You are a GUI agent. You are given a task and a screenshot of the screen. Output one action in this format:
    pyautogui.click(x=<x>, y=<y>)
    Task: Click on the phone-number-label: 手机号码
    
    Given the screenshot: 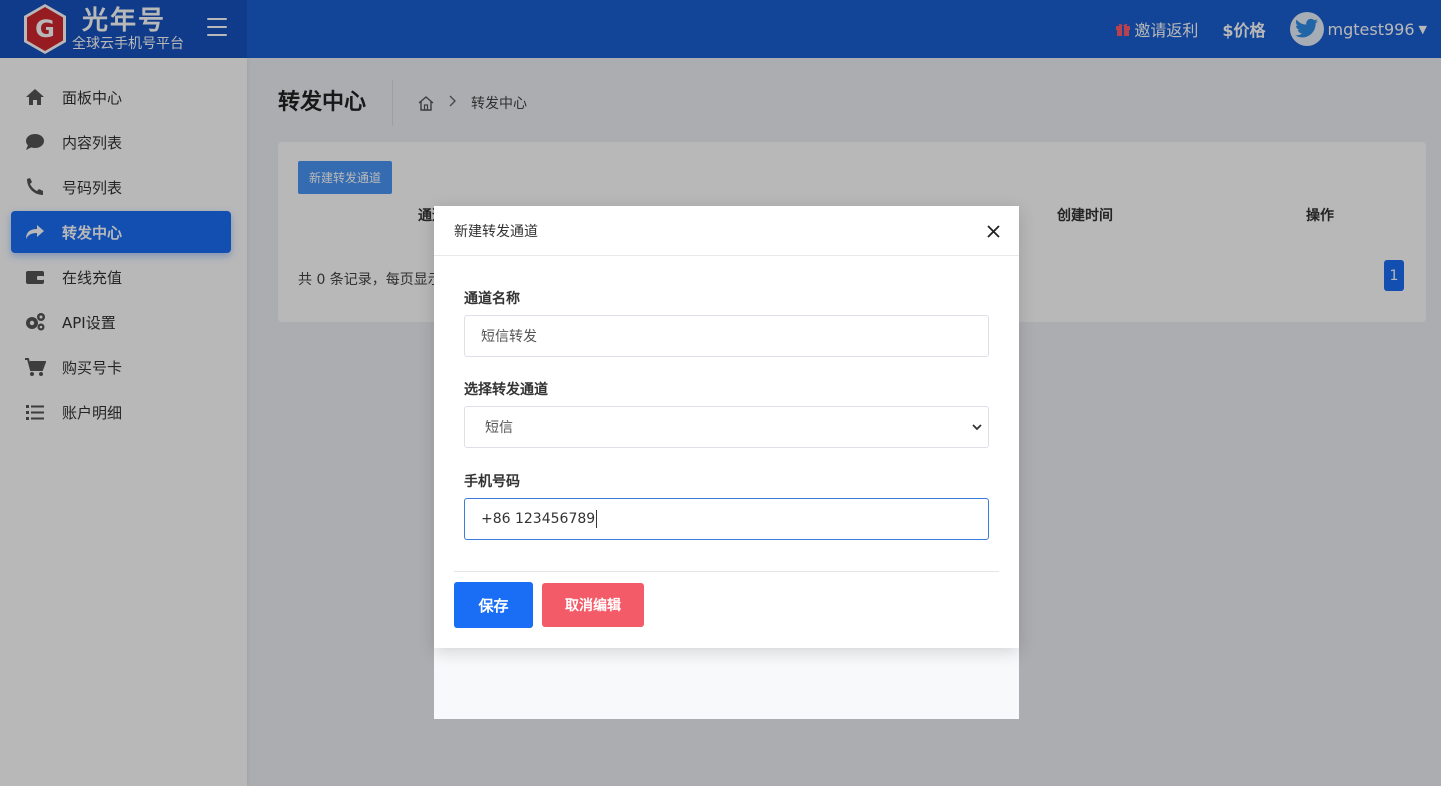 What is the action you would take?
    pyautogui.click(x=492, y=482)
    